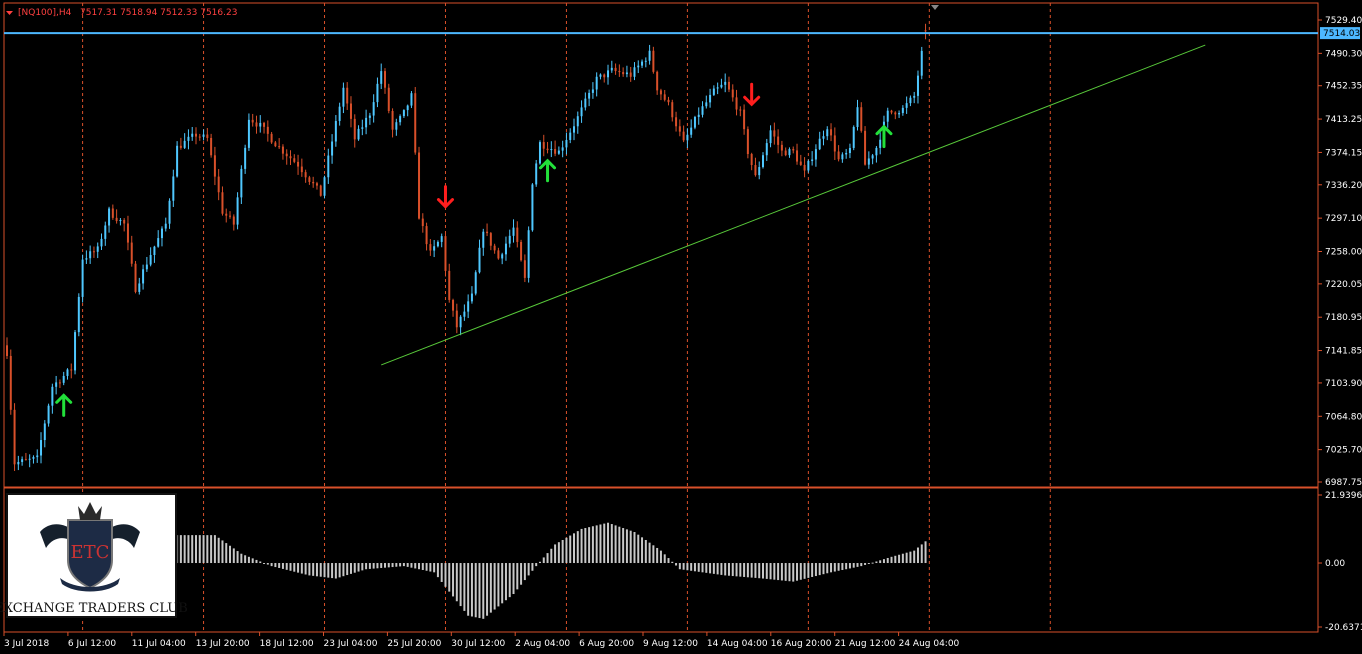 The image size is (1362, 654). Describe the element at coordinates (801, 644) in the screenshot. I see `time-axis-label: 16 Aug 20:00` at that location.